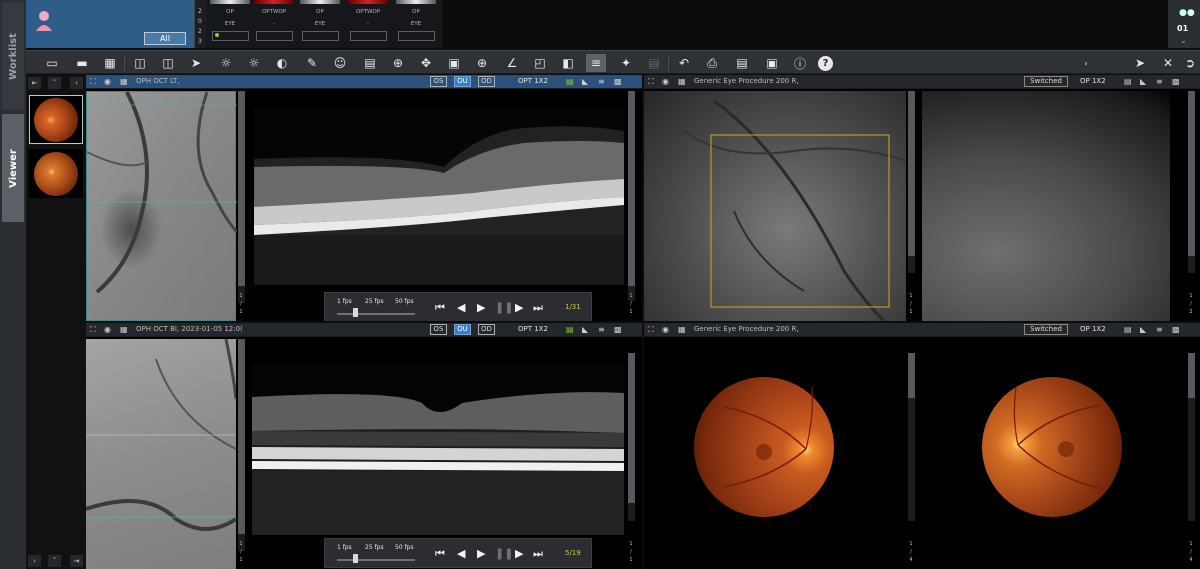  Describe the element at coordinates (196, 63) in the screenshot. I see `pointer-icon: ➤` at that location.